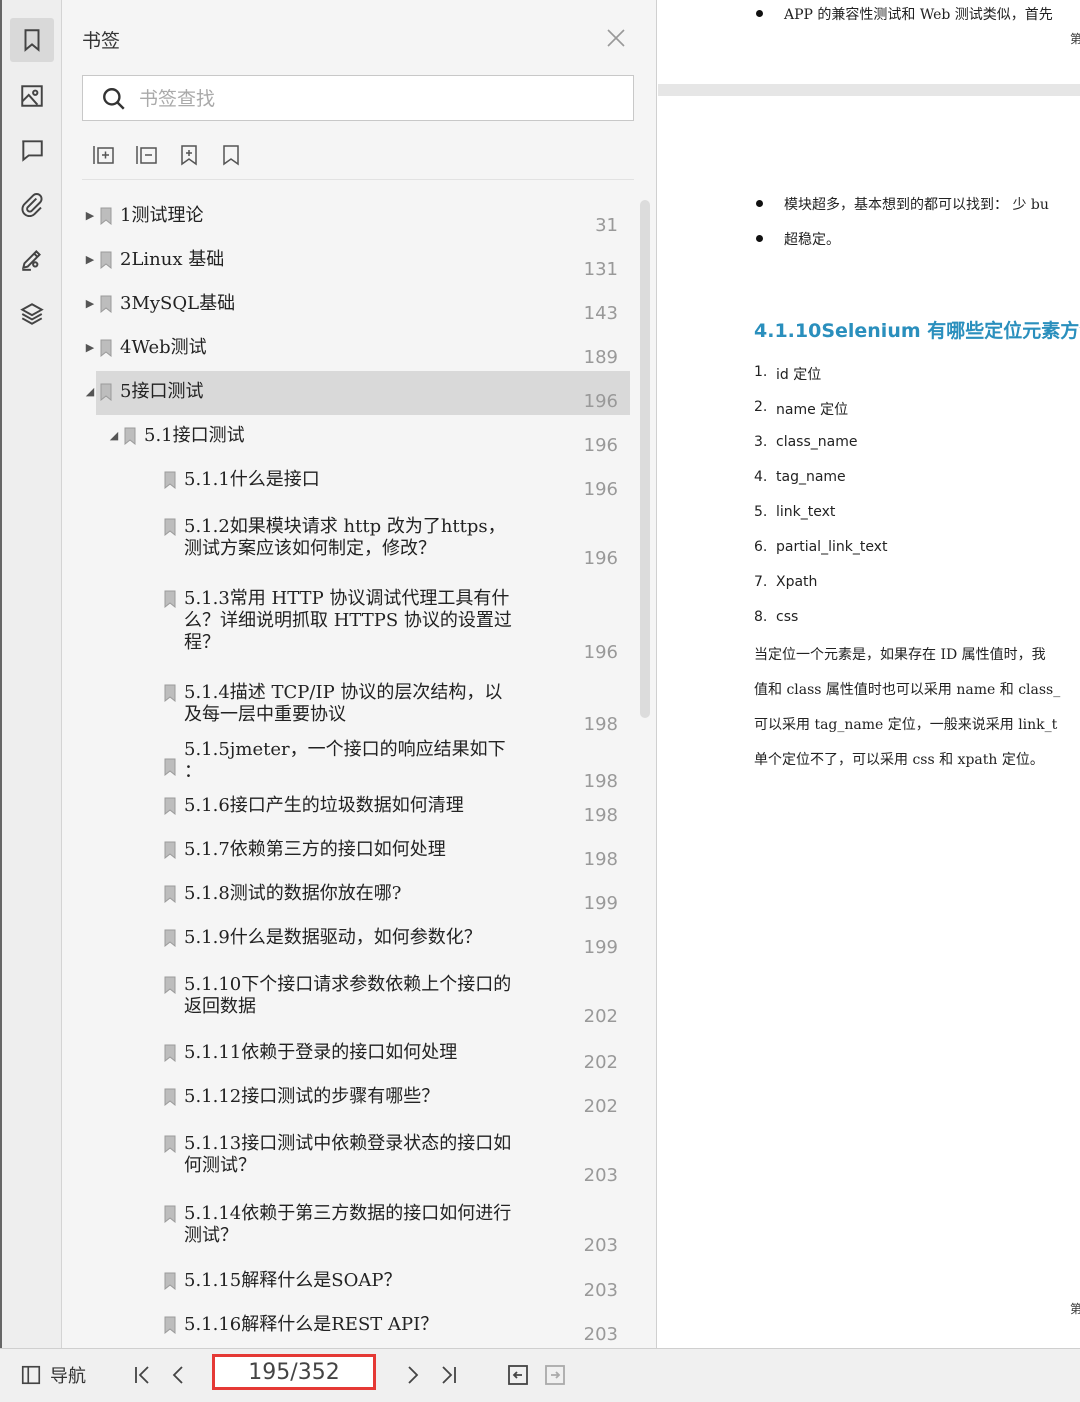  Describe the element at coordinates (899, 760) in the screenshot. I see `paragraph-line: 单个定位不了，可以采用 css 和 xpath 定位。` at that location.